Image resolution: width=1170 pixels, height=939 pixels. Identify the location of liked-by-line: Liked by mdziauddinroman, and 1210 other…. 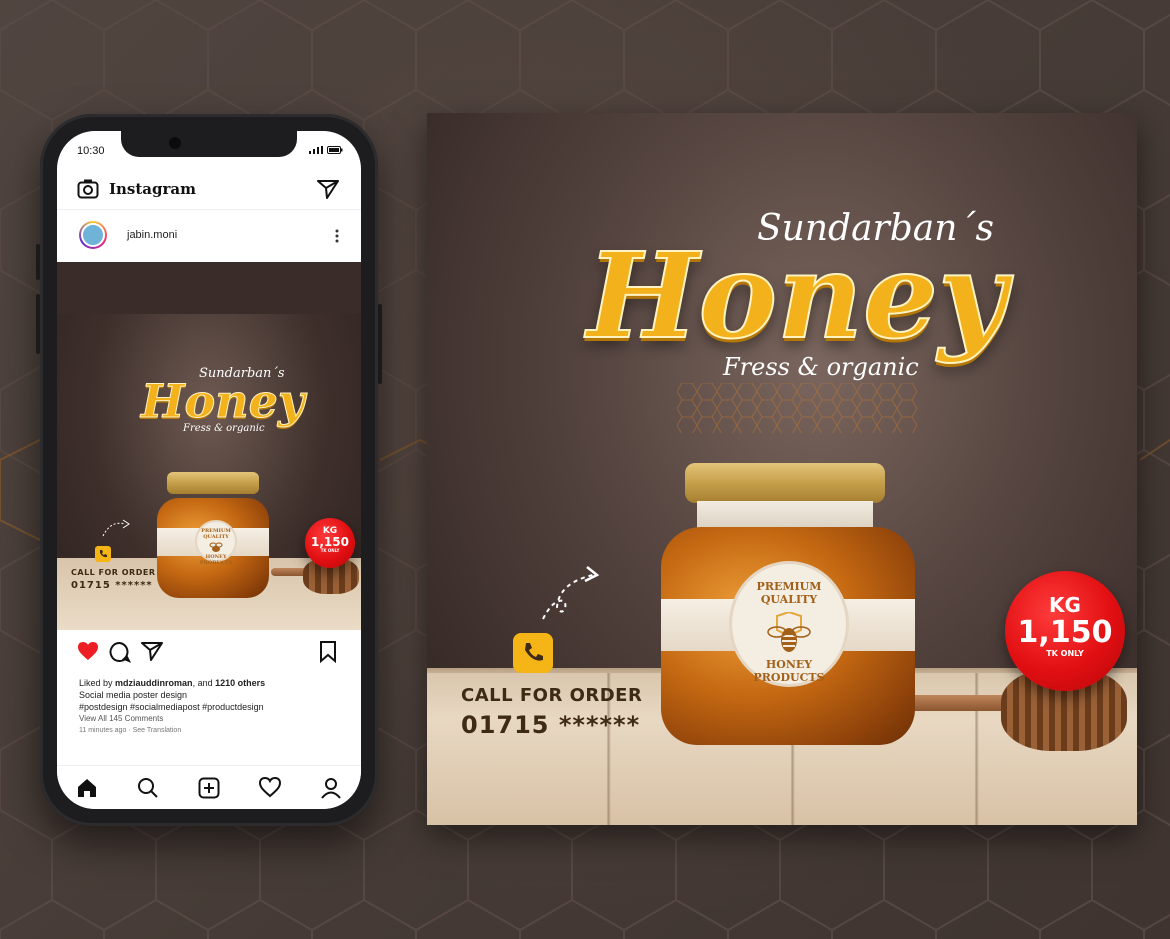
(172, 683).